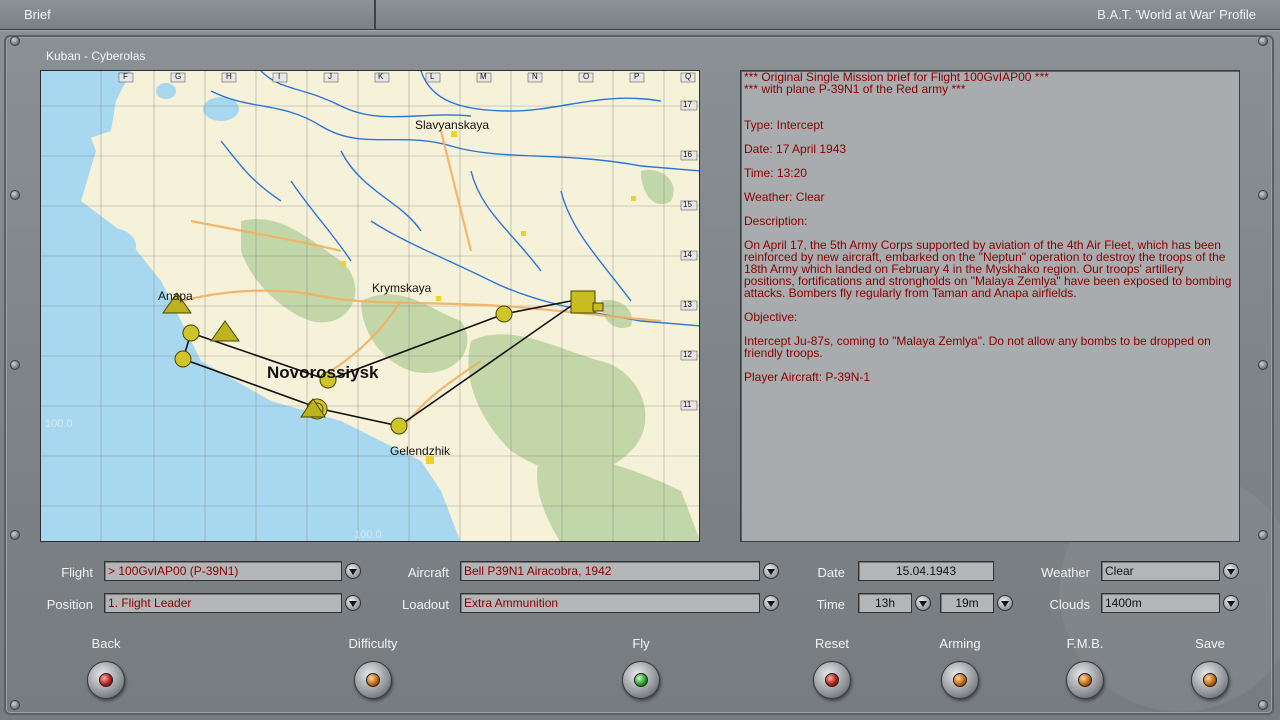 The width and height of the screenshot is (1280, 720). I want to click on date-label: Date, so click(831, 572).